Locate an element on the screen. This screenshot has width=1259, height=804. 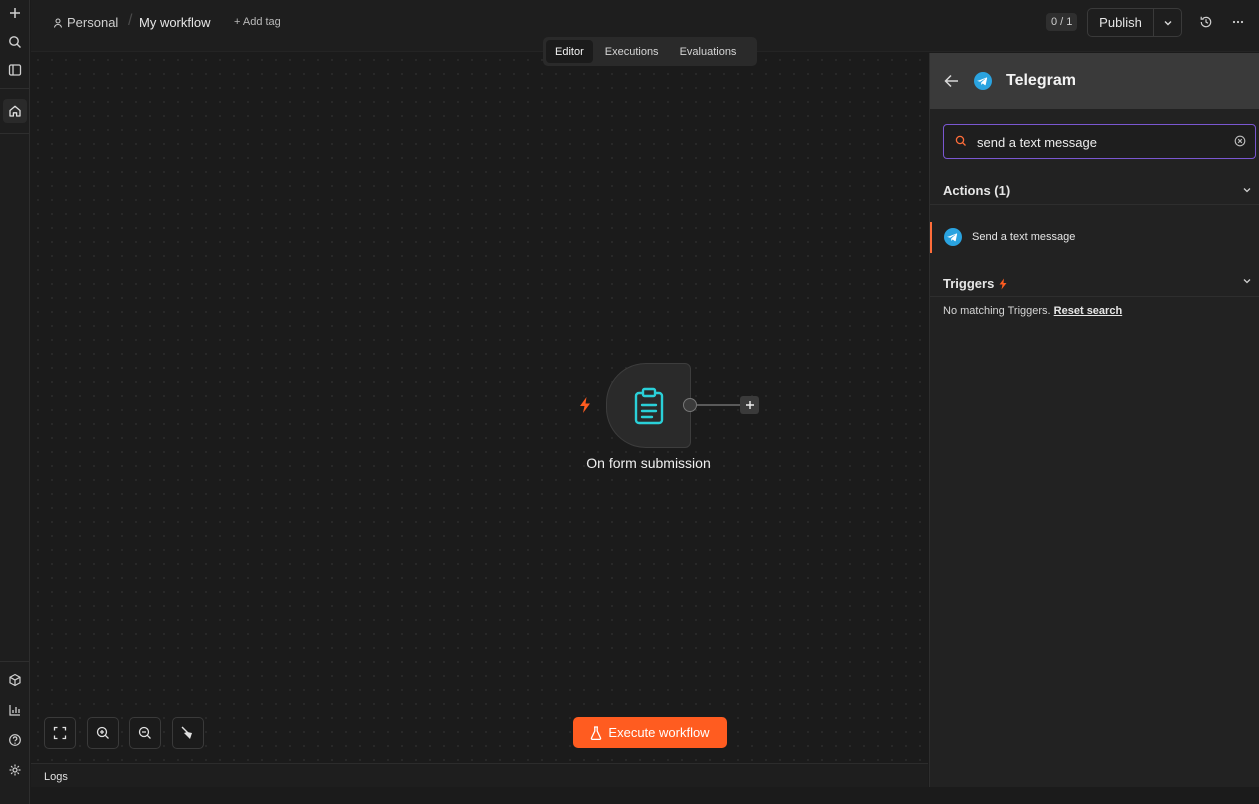
clipboard-icon is located at coordinates (648, 405).